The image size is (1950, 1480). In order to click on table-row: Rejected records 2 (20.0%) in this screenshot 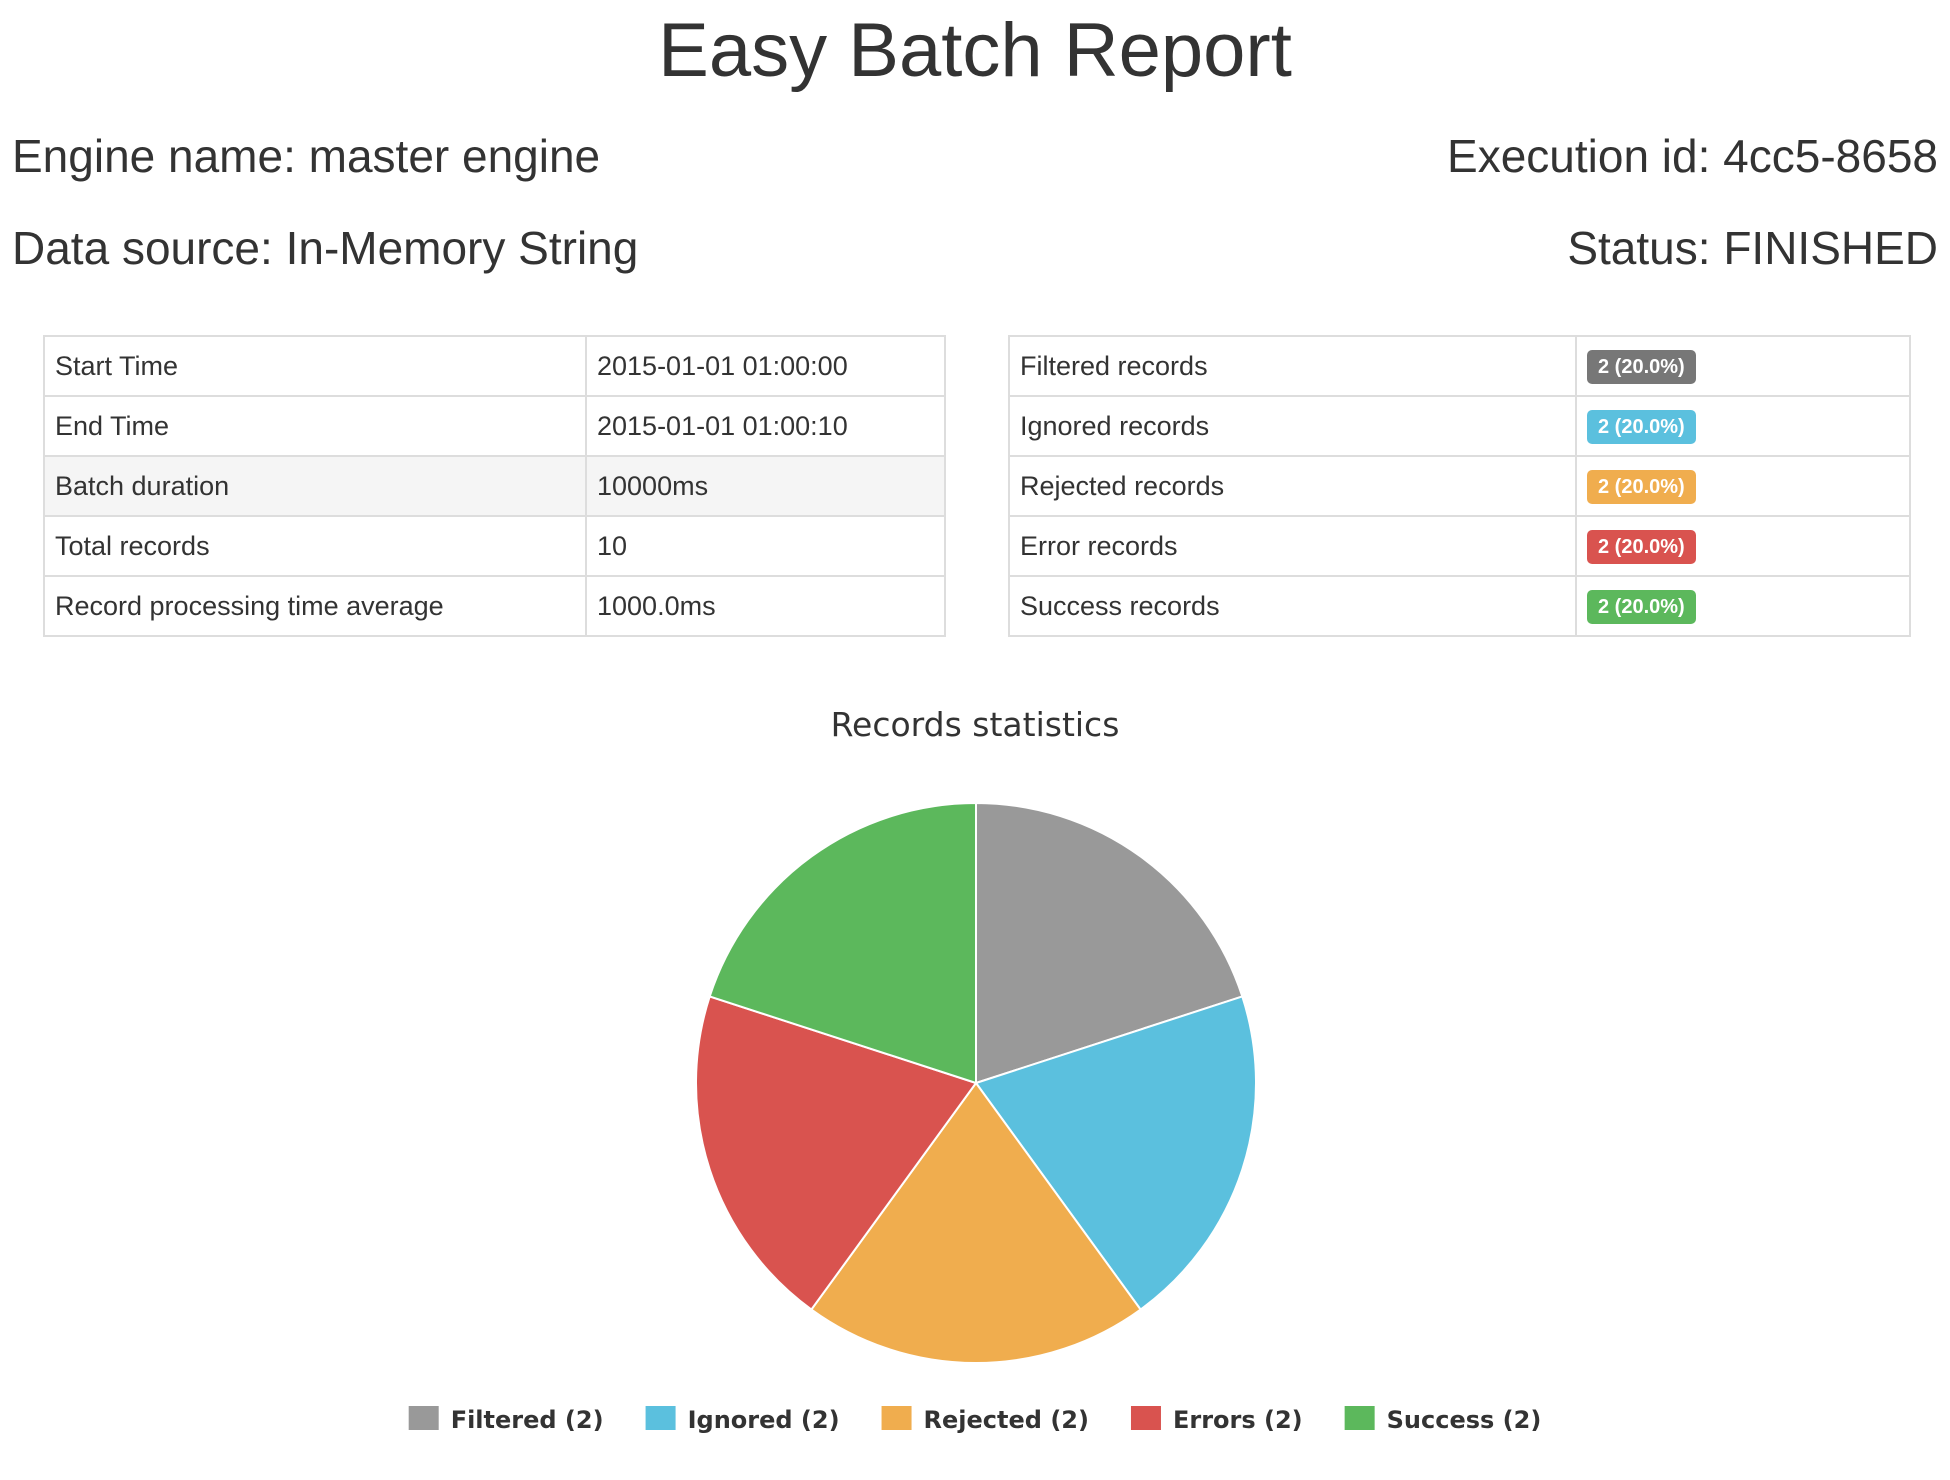, I will do `click(1459, 486)`.